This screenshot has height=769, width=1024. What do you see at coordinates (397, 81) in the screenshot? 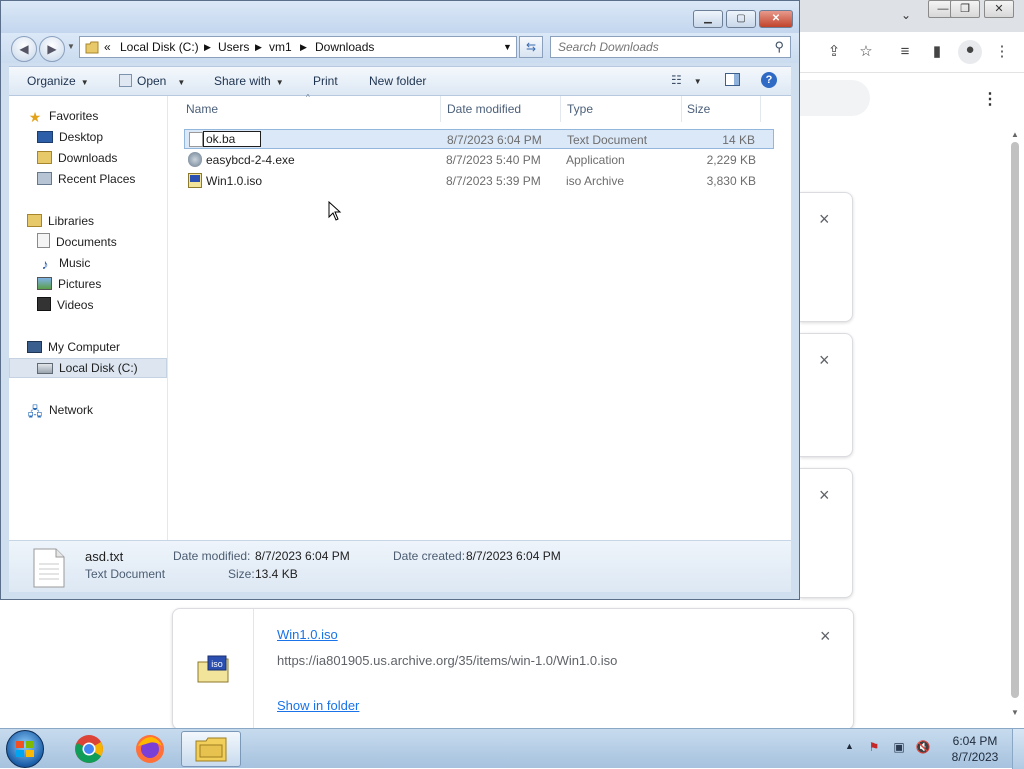
I see `new-folder-button: New folder` at bounding box center [397, 81].